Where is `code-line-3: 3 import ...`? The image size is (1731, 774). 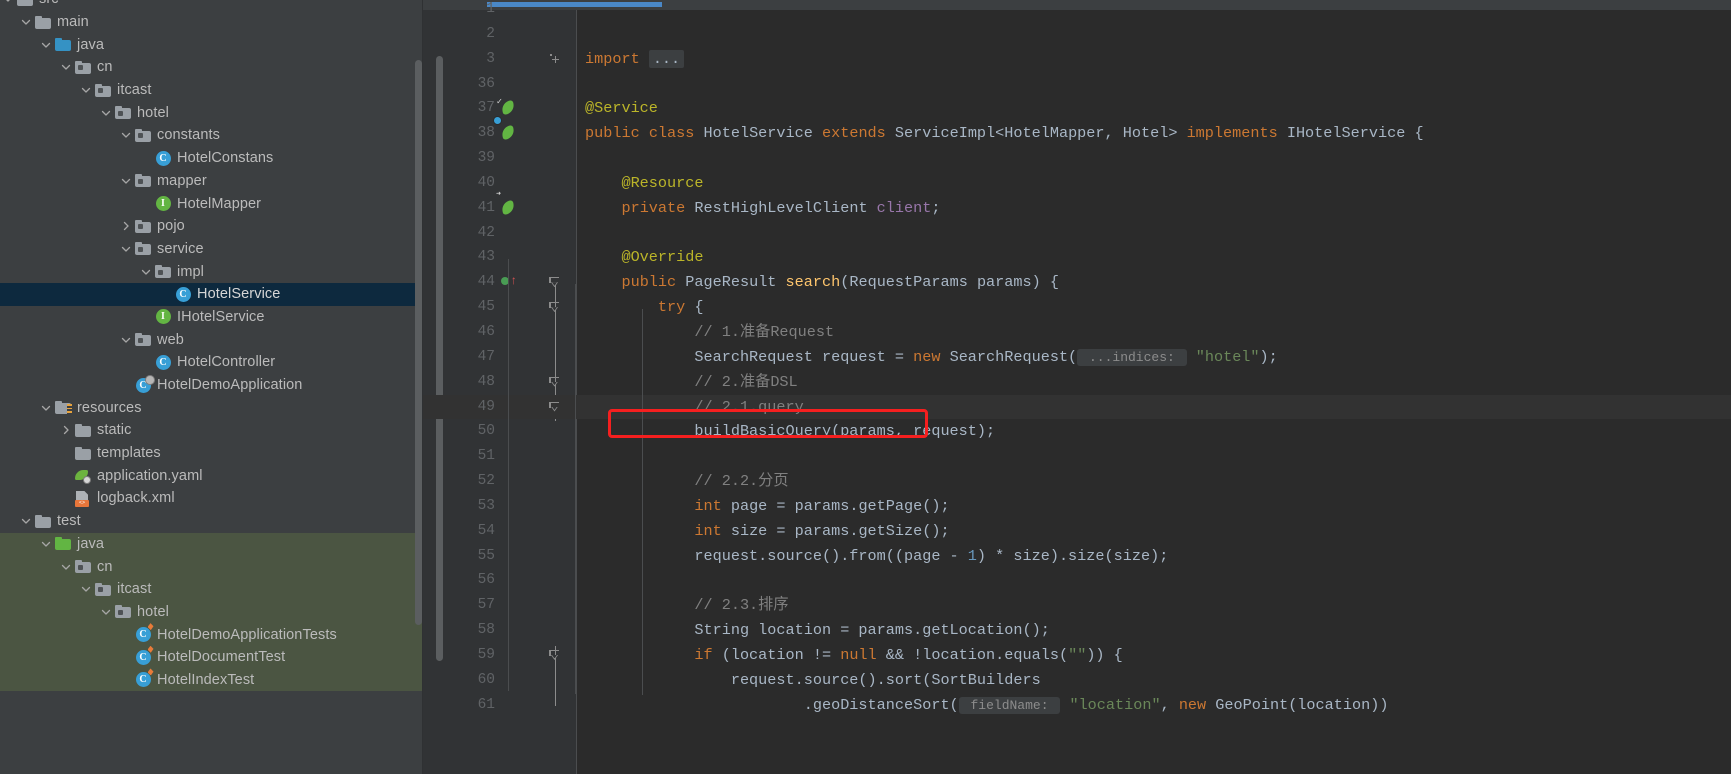
code-line-3: 3 import ... is located at coordinates (1077, 59).